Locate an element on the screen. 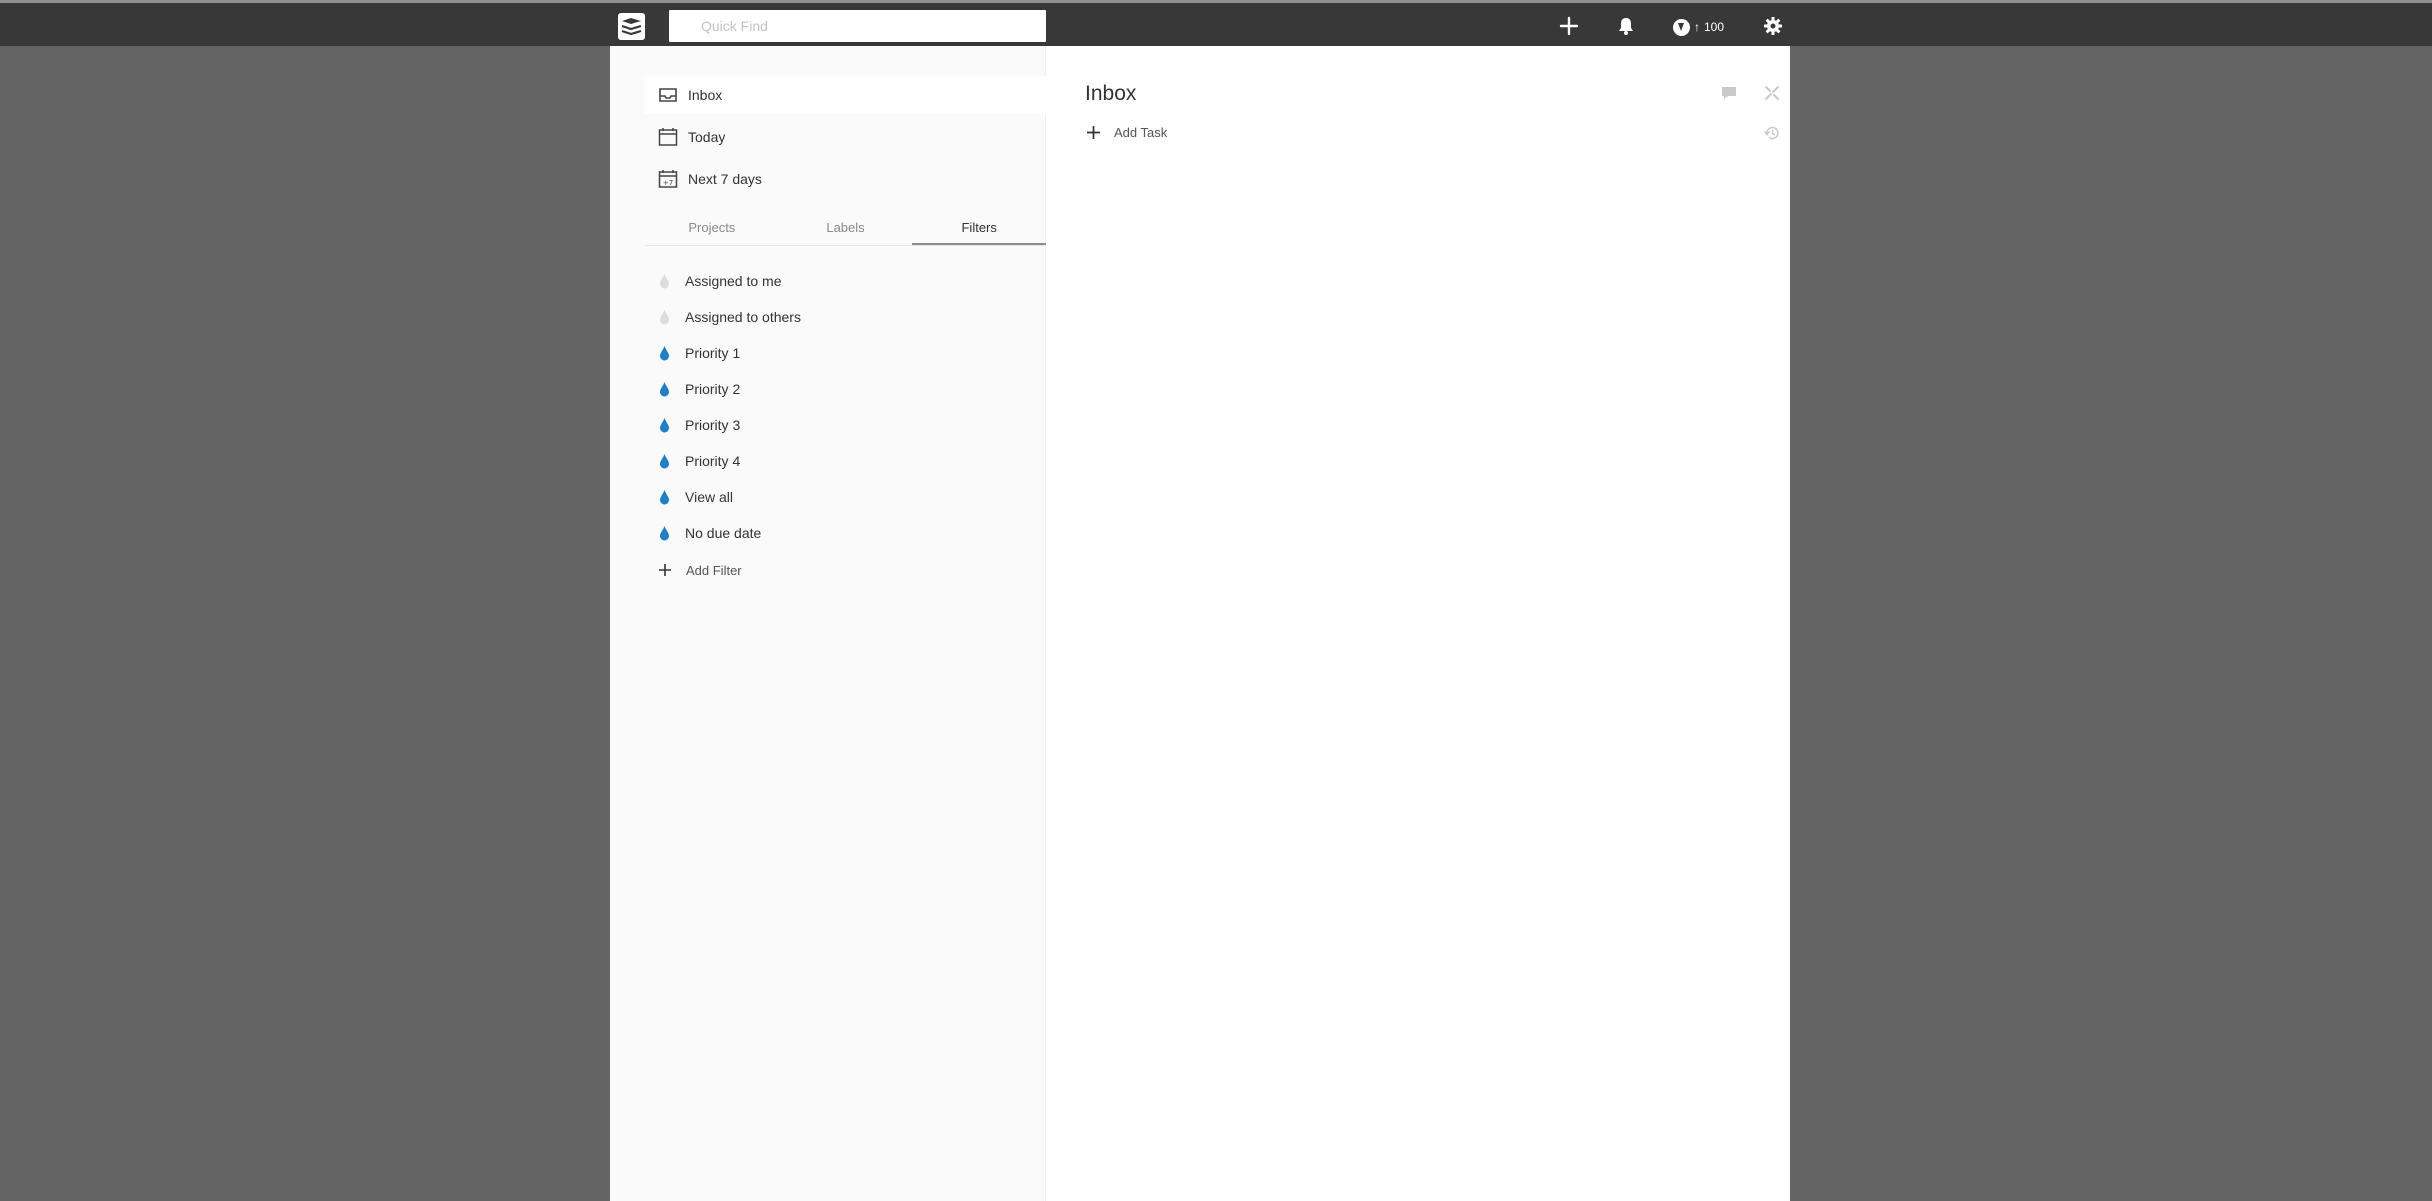  nav-today: Today is located at coordinates (845, 137).